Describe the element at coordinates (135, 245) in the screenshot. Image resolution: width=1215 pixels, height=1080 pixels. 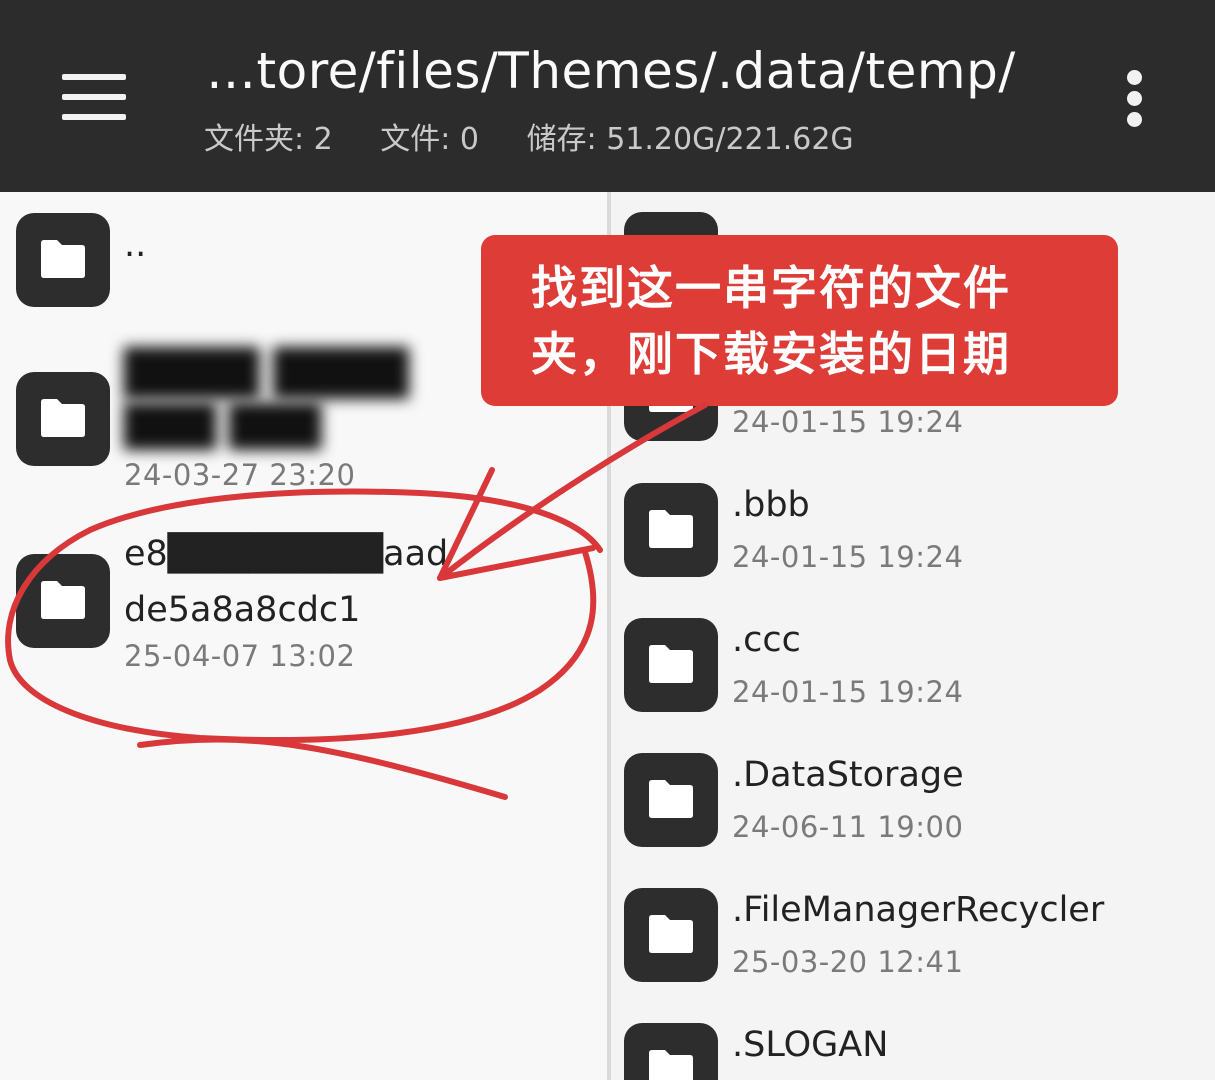
I see `item-name: ..` at that location.